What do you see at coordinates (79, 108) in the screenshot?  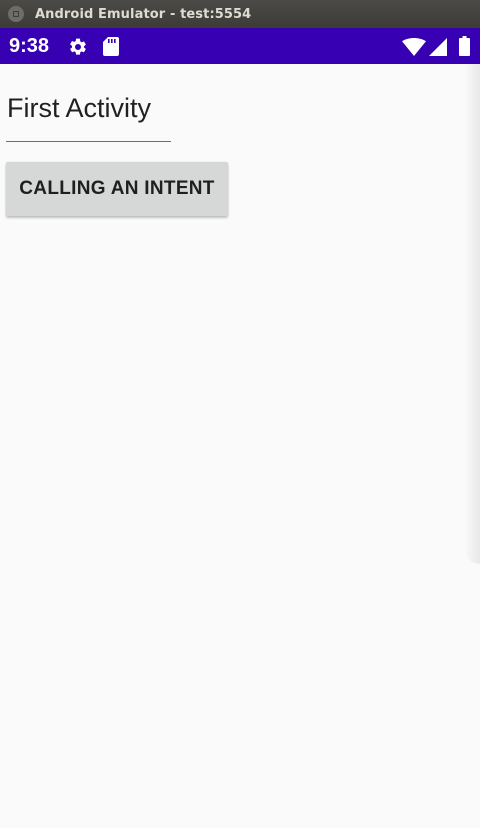 I see `text-field-value: First Activity` at bounding box center [79, 108].